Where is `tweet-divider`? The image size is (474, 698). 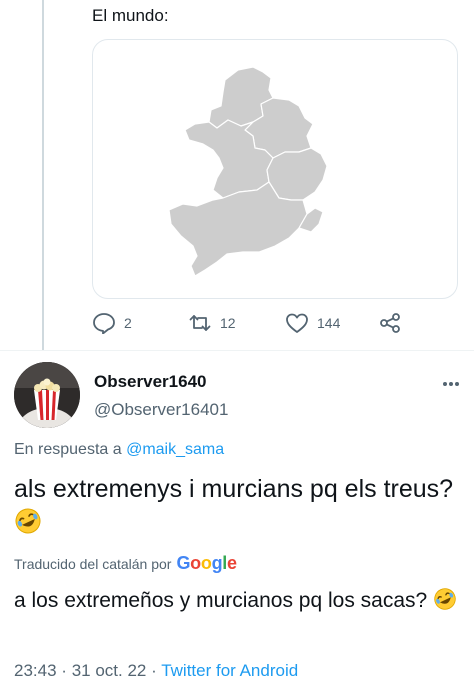
tweet-divider is located at coordinates (237, 350).